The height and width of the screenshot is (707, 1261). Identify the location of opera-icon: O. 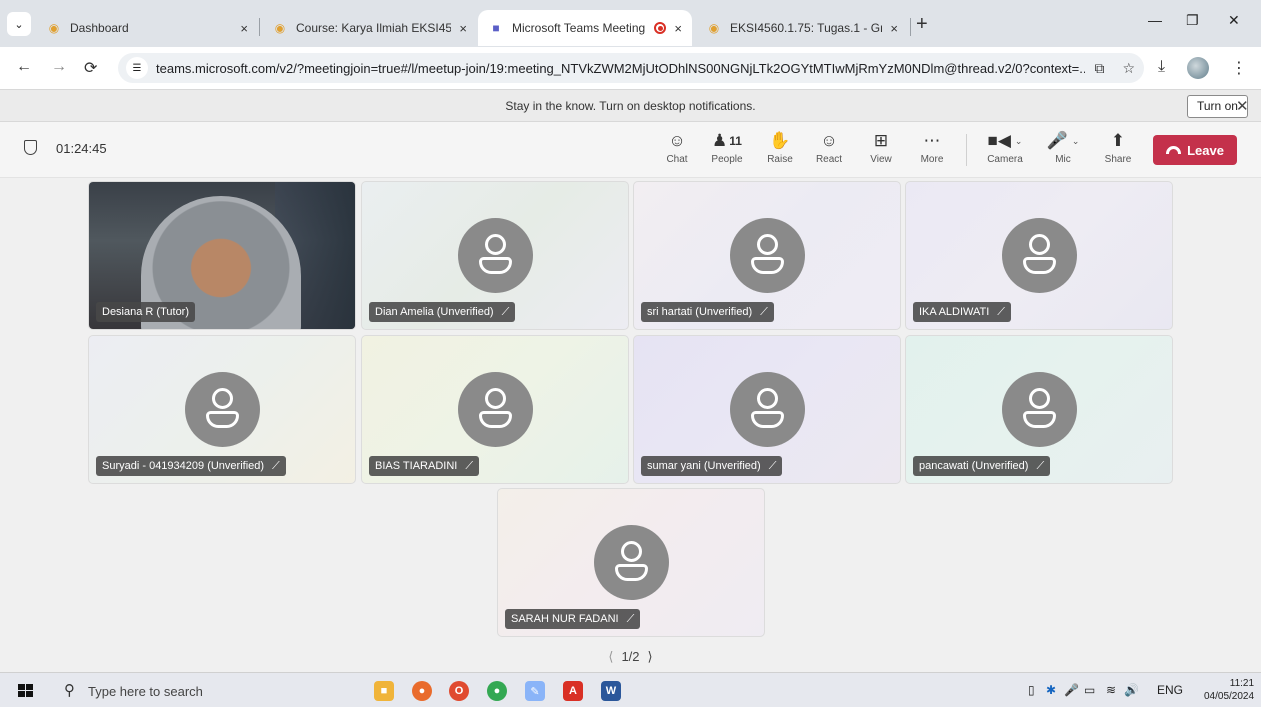
(459, 691).